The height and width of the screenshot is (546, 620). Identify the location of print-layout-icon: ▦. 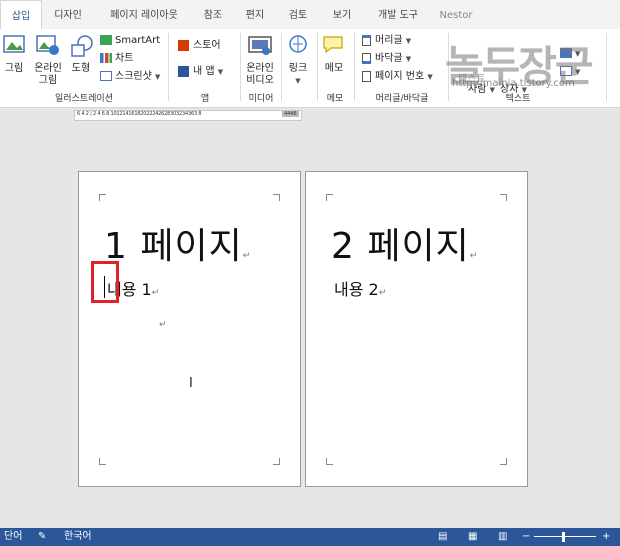
(472, 537).